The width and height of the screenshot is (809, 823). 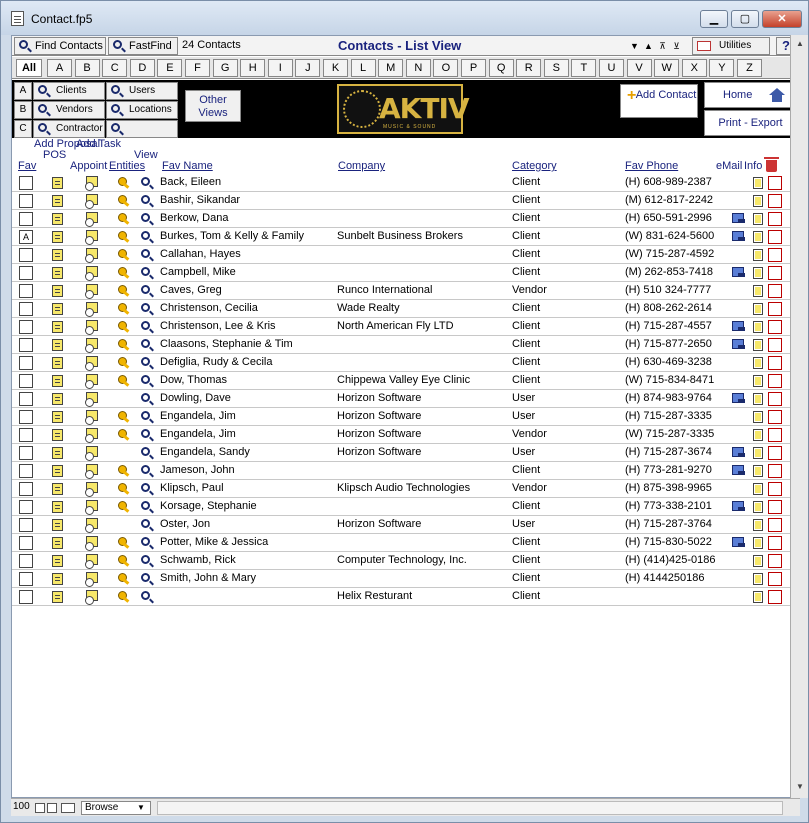 I want to click on letter-q-button: Q, so click(x=501, y=68).